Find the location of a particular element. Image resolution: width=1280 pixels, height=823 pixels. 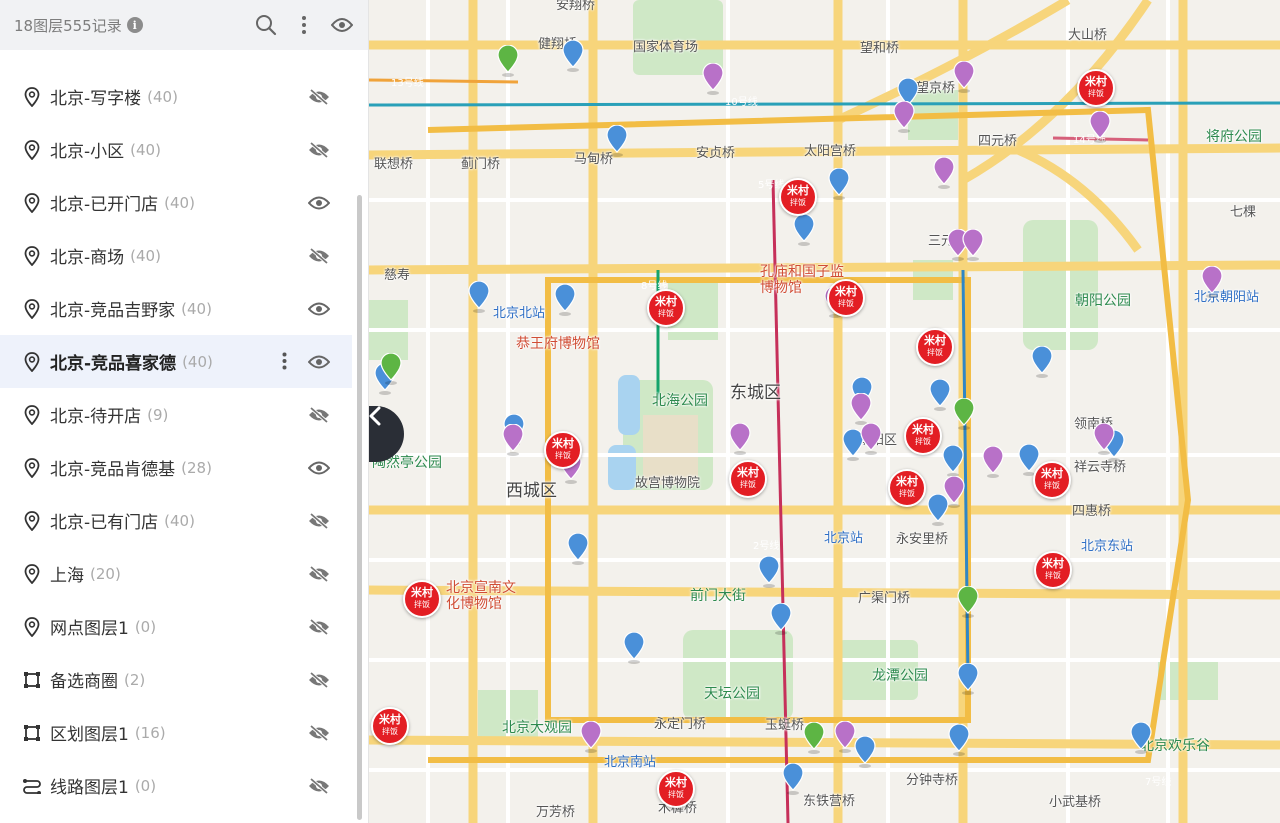

layer-row: 线路图层1 (0) is located at coordinates (176, 785).